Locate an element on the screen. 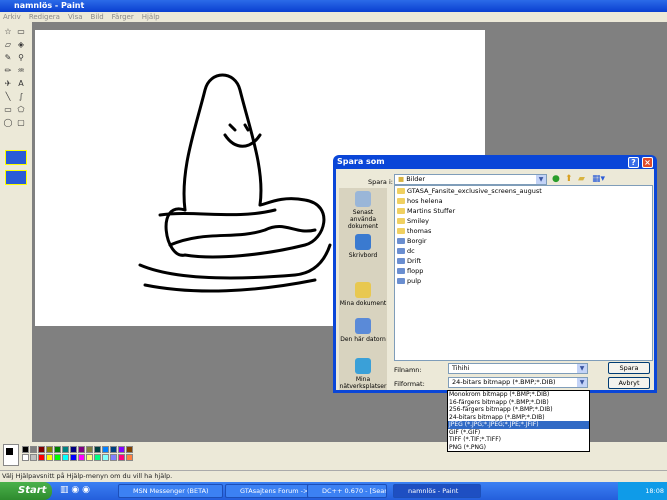 The width and height of the screenshot is (667, 500). view-menu-icon: ▦▾ is located at coordinates (598, 179).